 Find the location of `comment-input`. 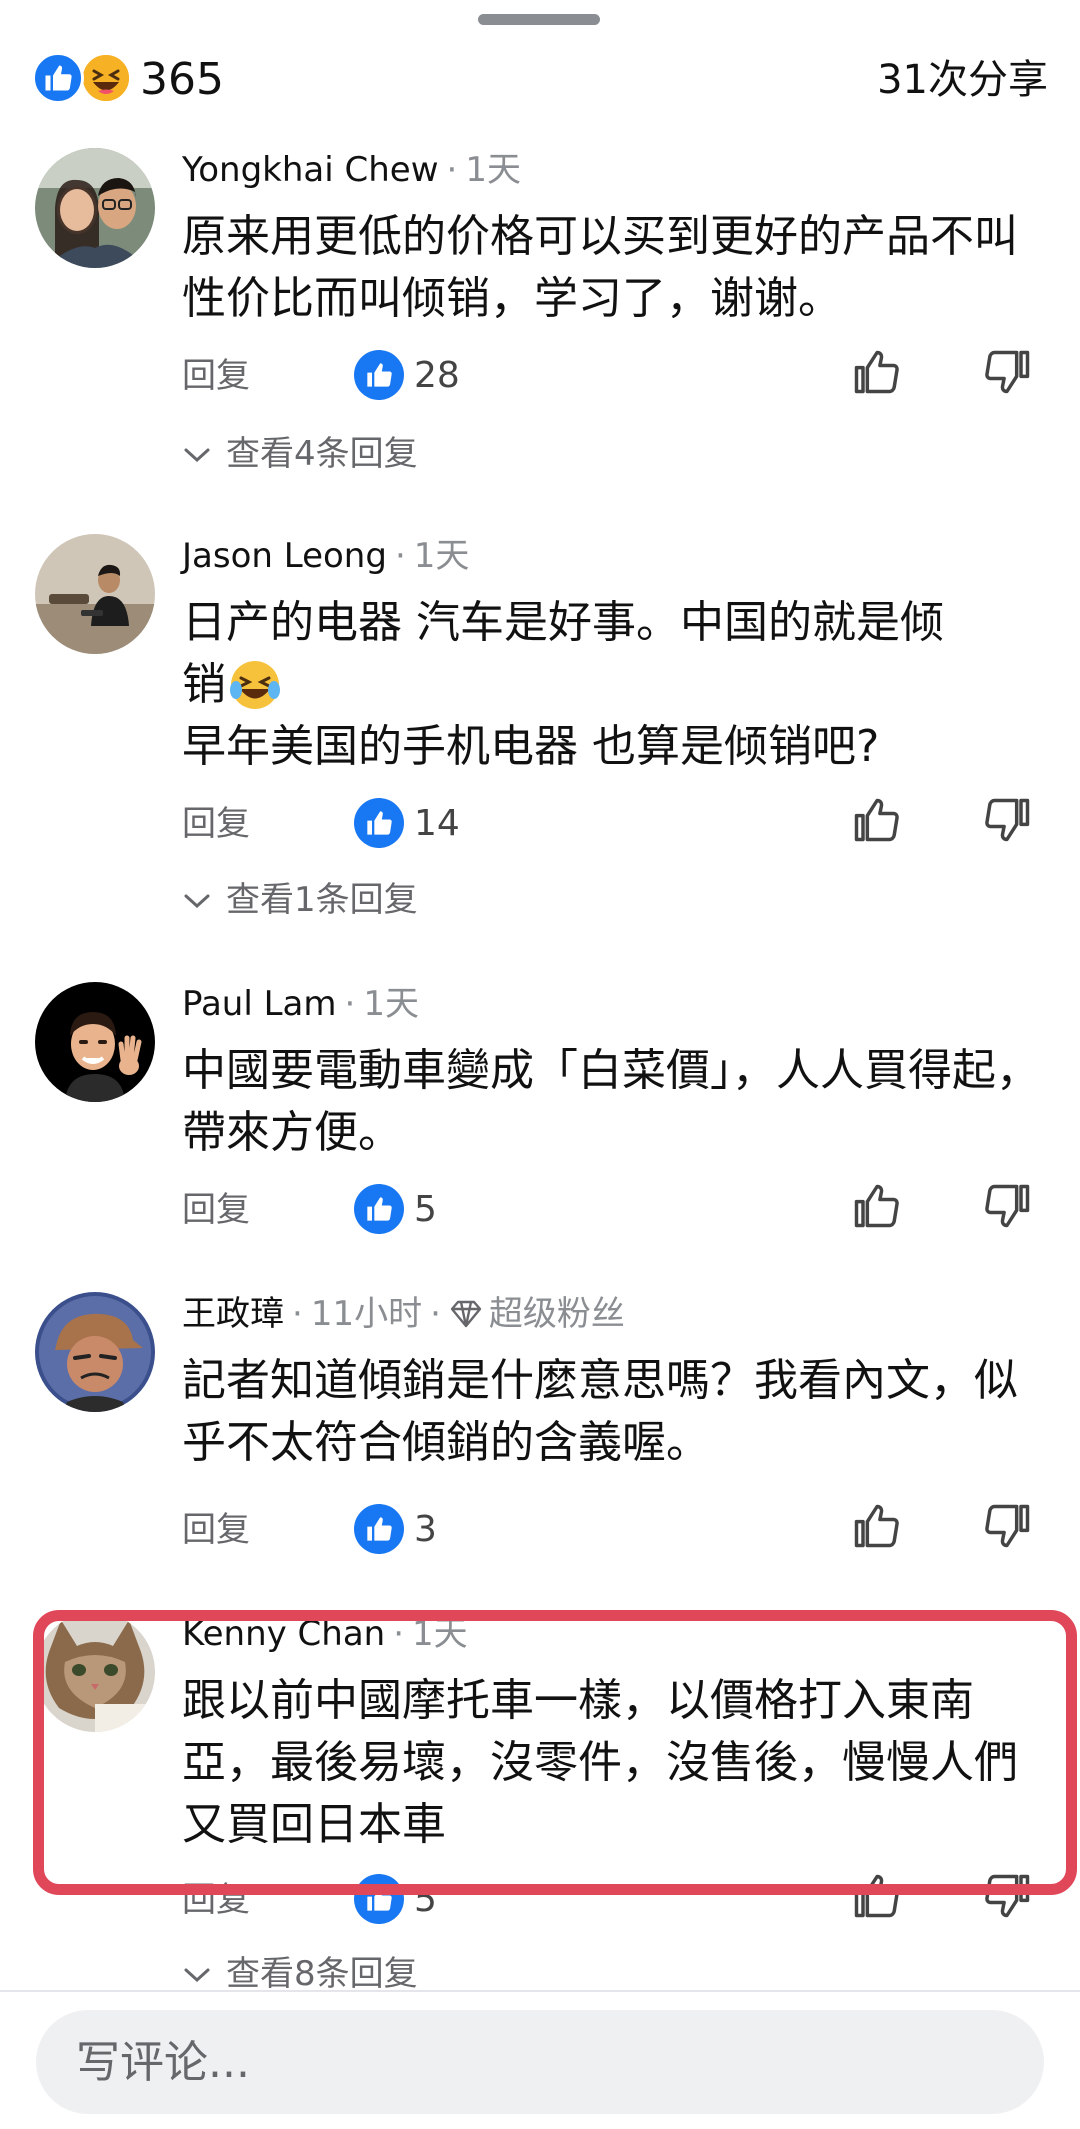

comment-input is located at coordinates (540, 2062).